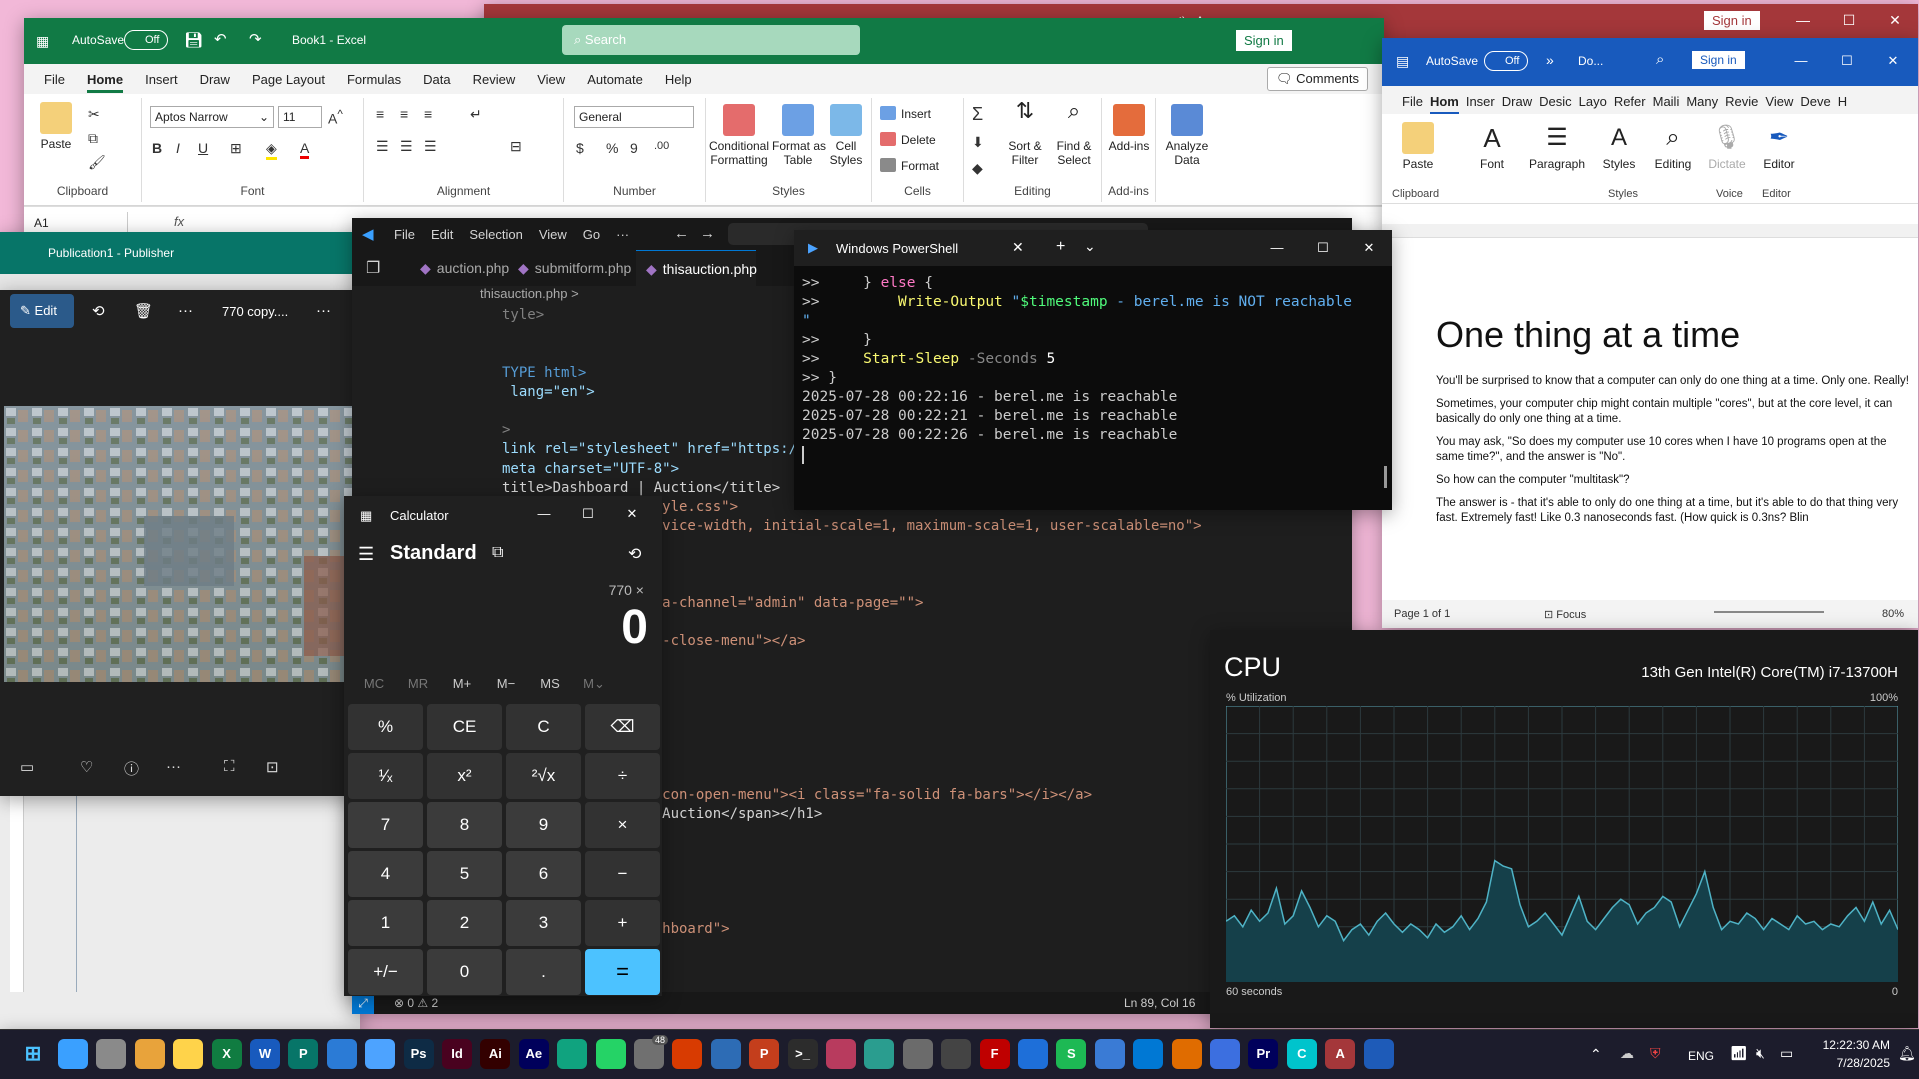  I want to click on name-box: A1, so click(78, 223).